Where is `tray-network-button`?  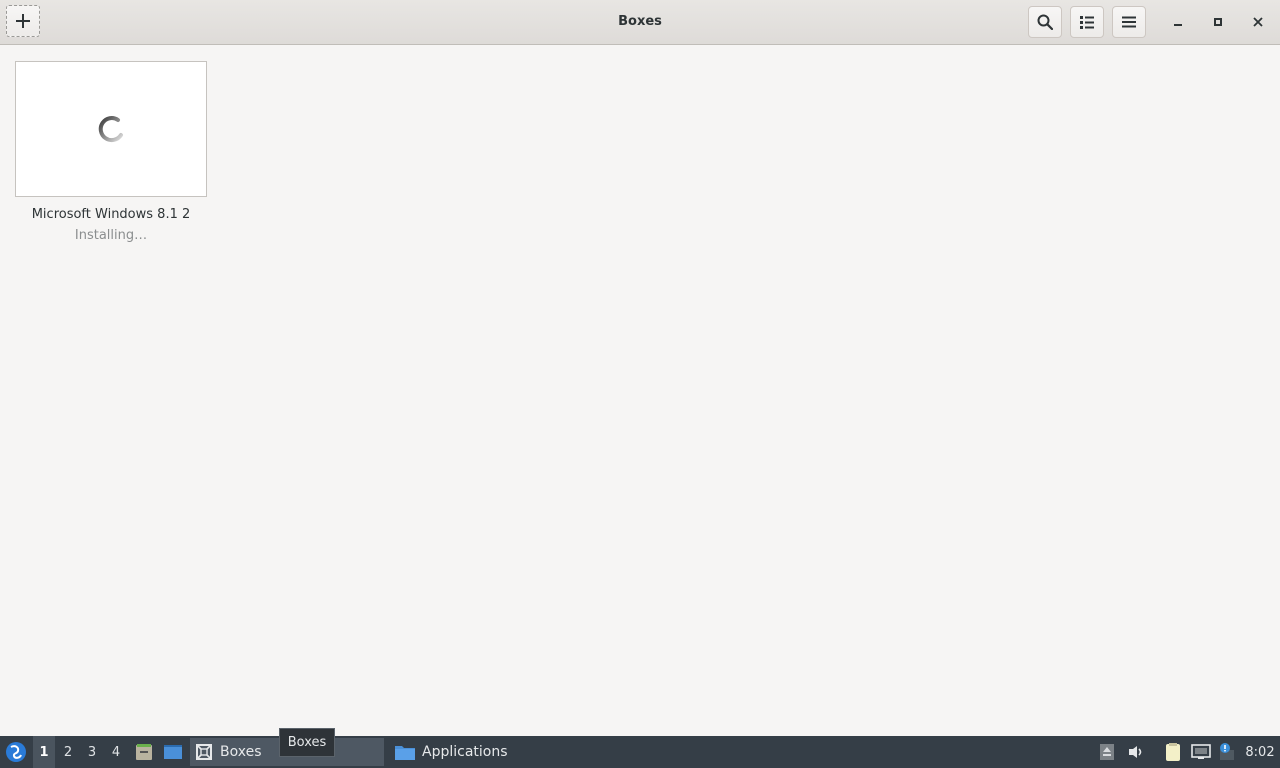
tray-network-button is located at coordinates (1201, 752).